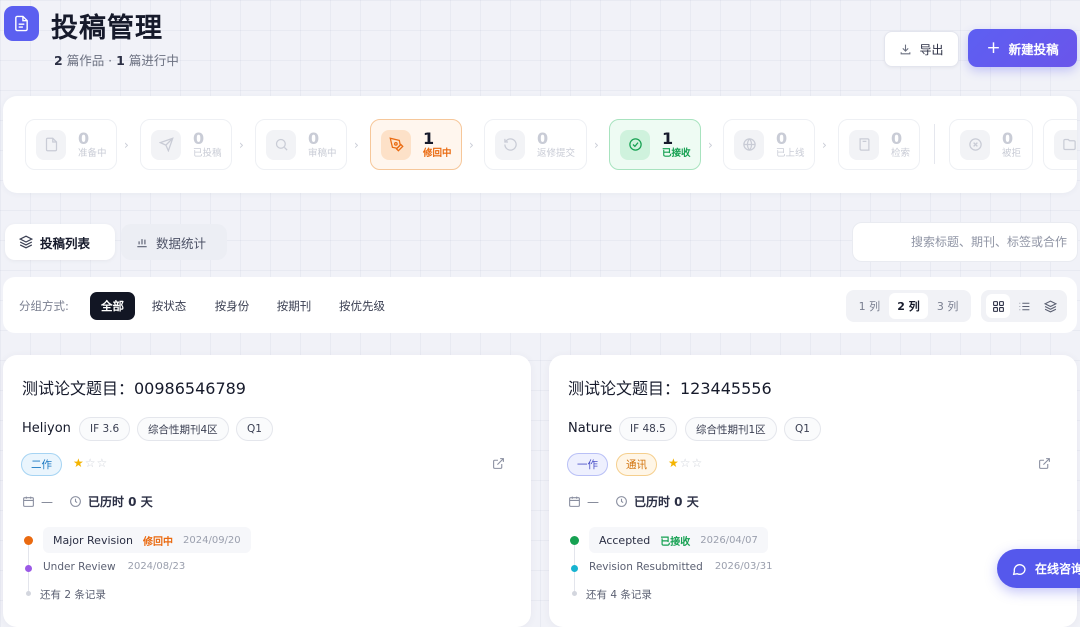 This screenshot has height=627, width=1080. Describe the element at coordinates (46, 428) in the screenshot. I see `journal-name: Heliyon` at that location.